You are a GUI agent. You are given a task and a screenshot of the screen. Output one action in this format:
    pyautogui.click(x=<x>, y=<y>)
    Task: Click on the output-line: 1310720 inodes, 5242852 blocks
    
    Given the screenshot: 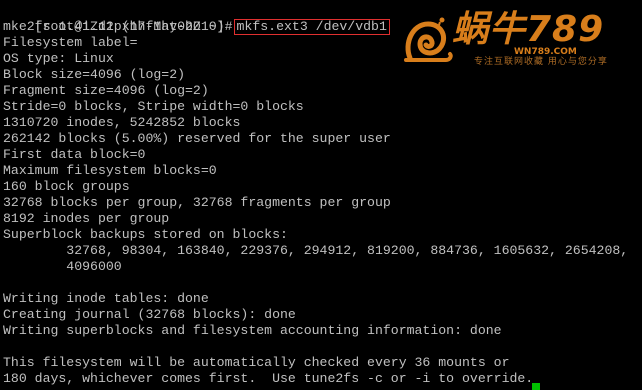 What is the action you would take?
    pyautogui.click(x=122, y=122)
    